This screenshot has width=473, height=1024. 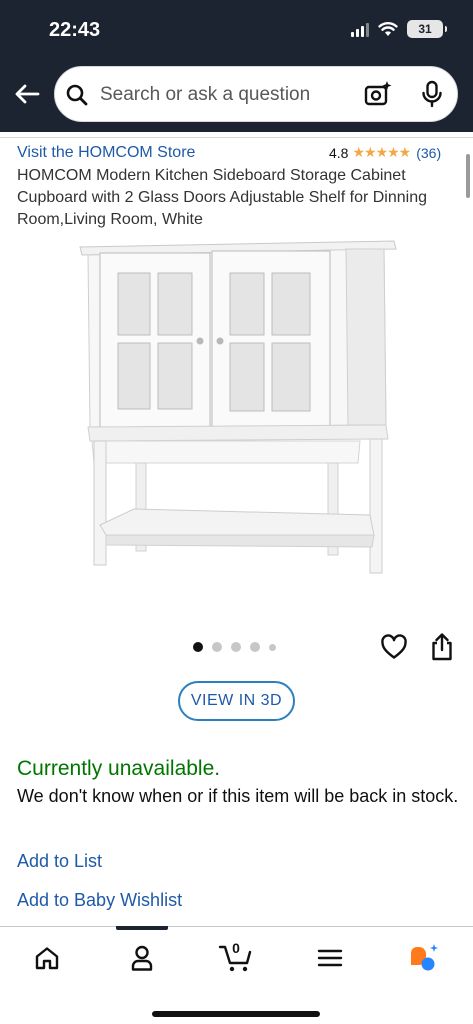 What do you see at coordinates (236, 975) in the screenshot?
I see `bottom-navigation: 0` at bounding box center [236, 975].